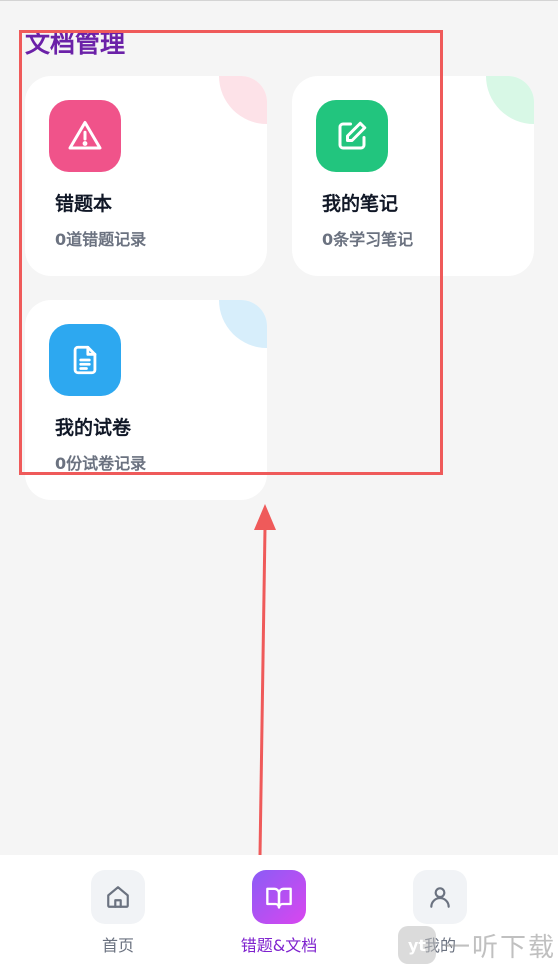 This screenshot has height=970, width=558. Describe the element at coordinates (368, 239) in the screenshot. I see `card-subtitle: 0条学习笔记` at that location.